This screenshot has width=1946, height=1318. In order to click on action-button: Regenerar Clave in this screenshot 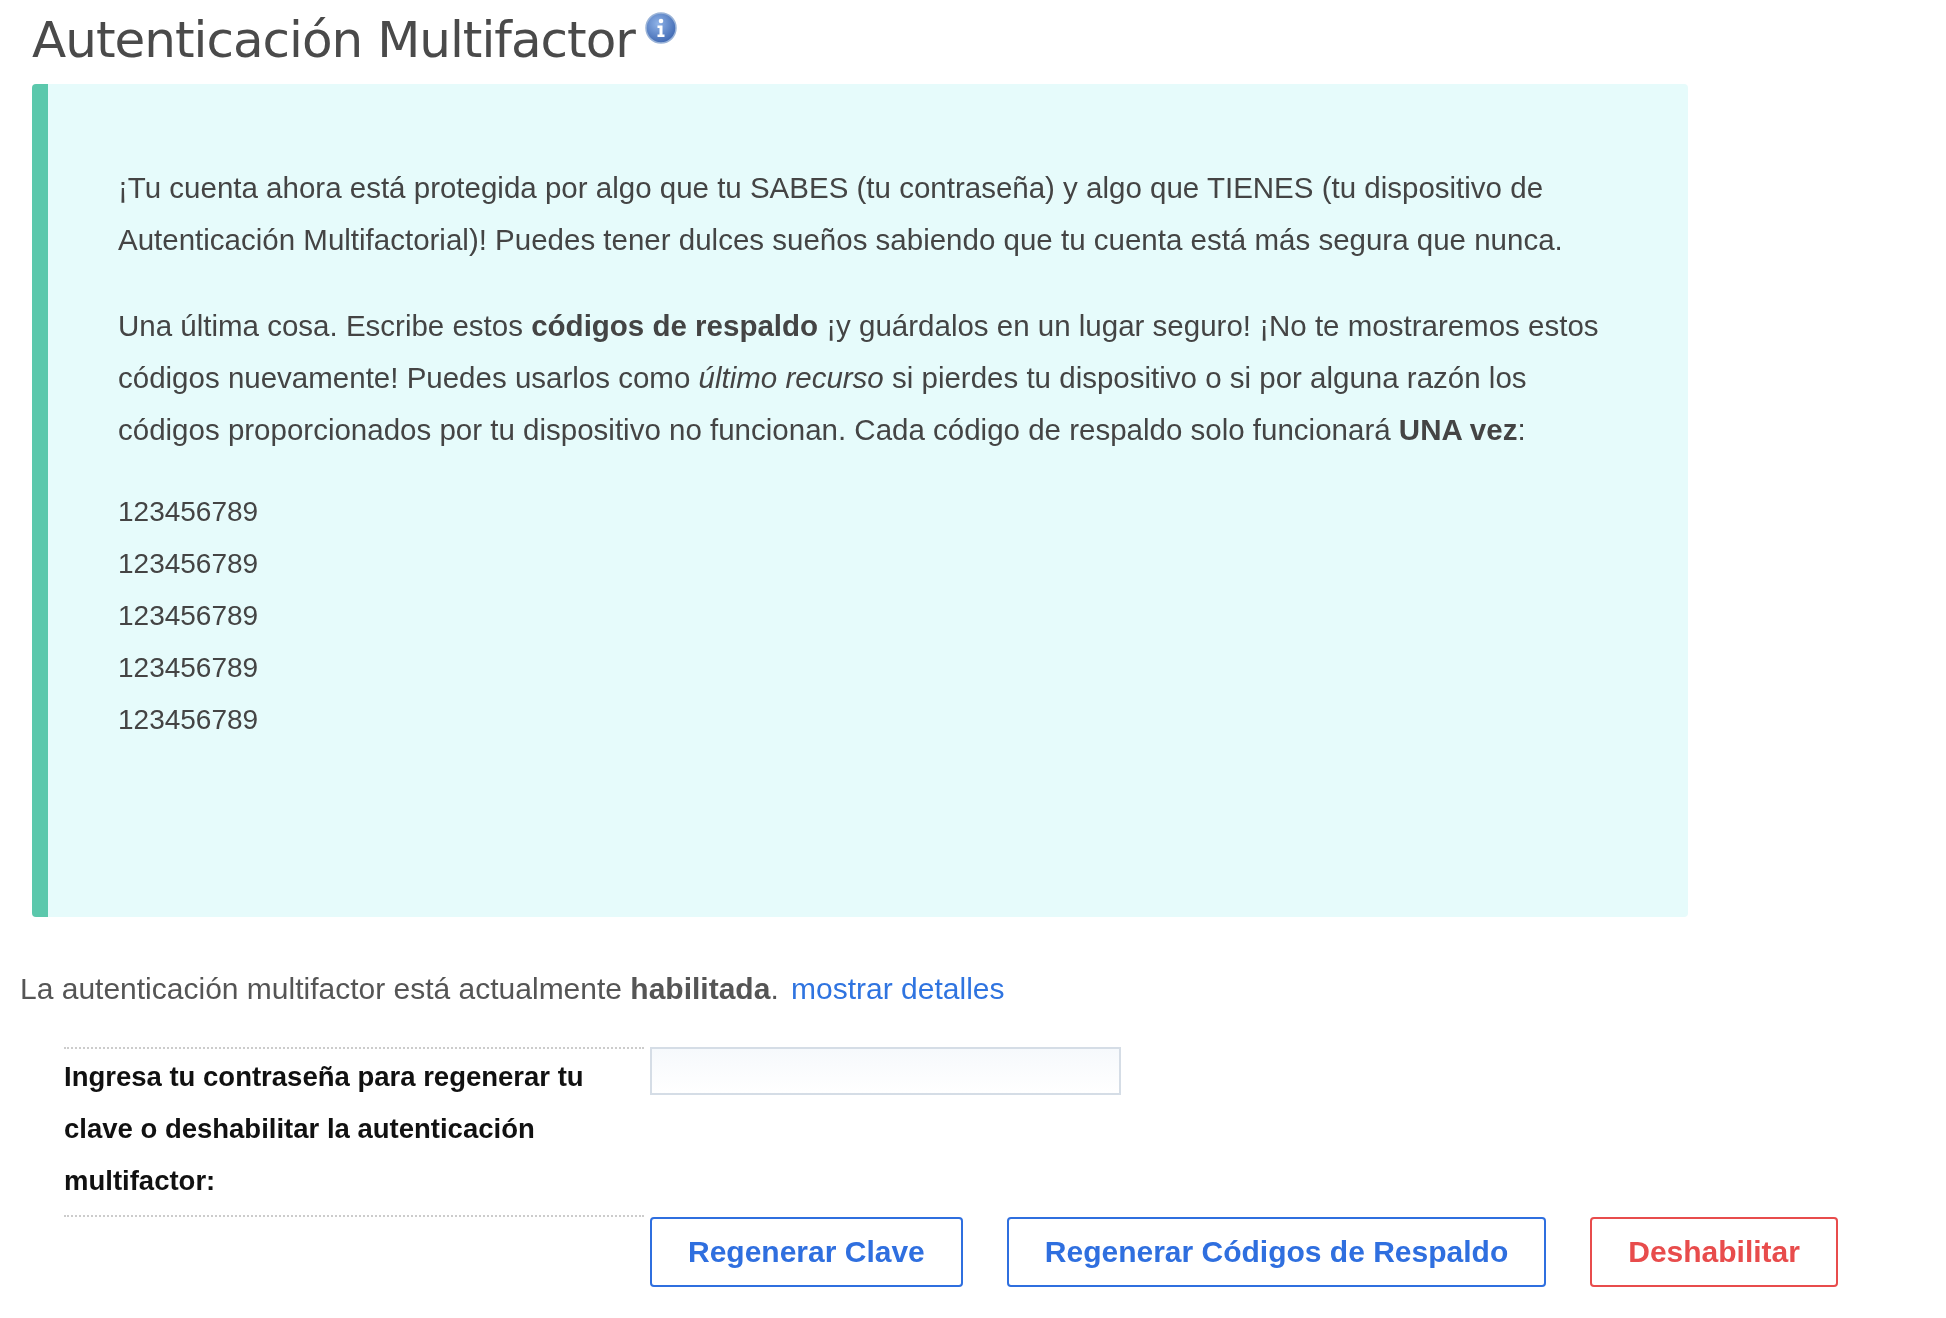, I will do `click(806, 1252)`.